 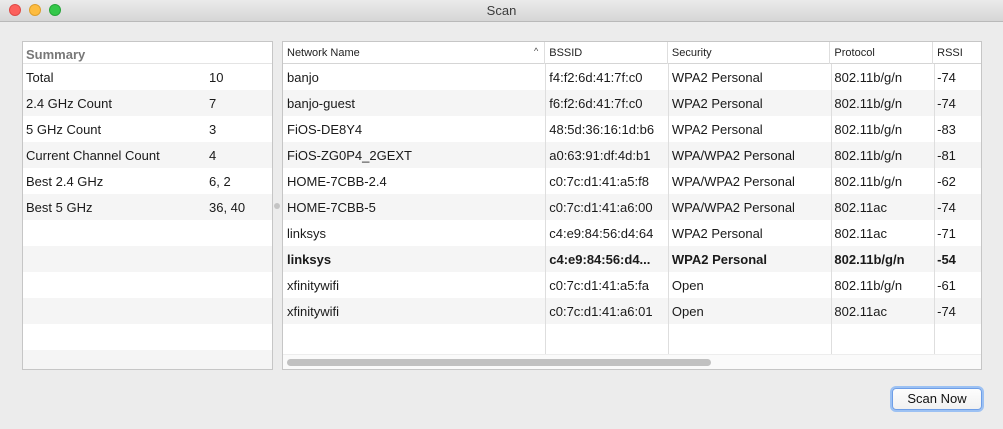 I want to click on column-header-label: BSSID, so click(x=566, y=53).